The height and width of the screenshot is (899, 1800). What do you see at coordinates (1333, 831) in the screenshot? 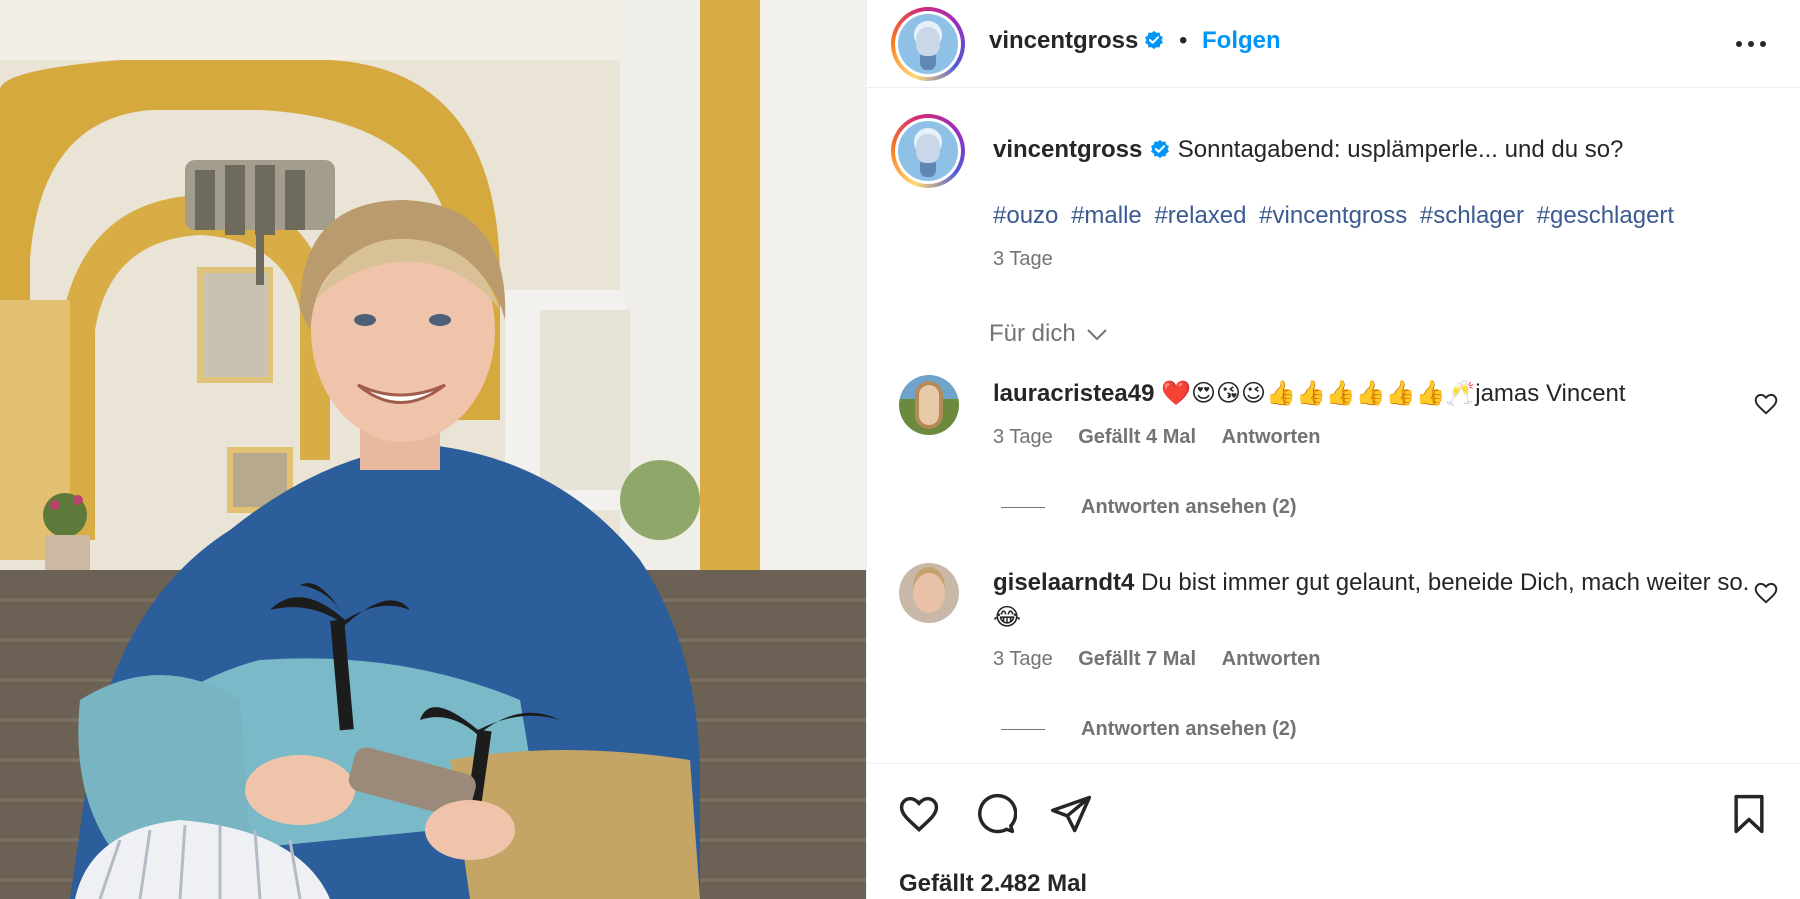
I see `post-actions-bar: Gefällt 2.482 Mal` at bounding box center [1333, 831].